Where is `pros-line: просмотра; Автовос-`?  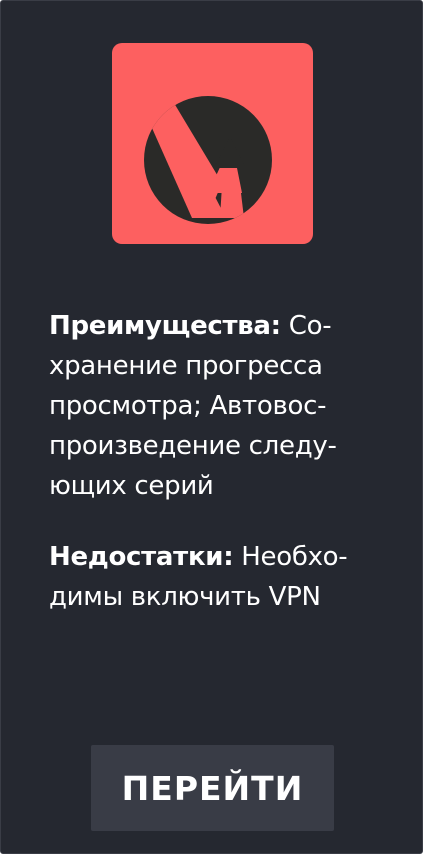
pros-line: просмотра; Автовос- is located at coordinates (188, 406).